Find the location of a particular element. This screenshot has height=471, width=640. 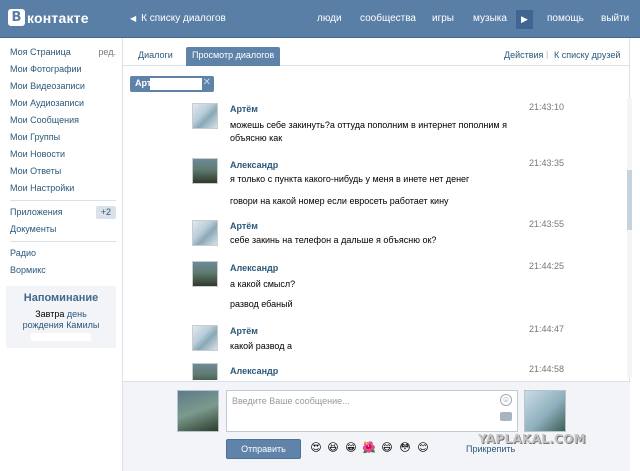

emoji-smile-icon: 😁 is located at coordinates (351, 448).